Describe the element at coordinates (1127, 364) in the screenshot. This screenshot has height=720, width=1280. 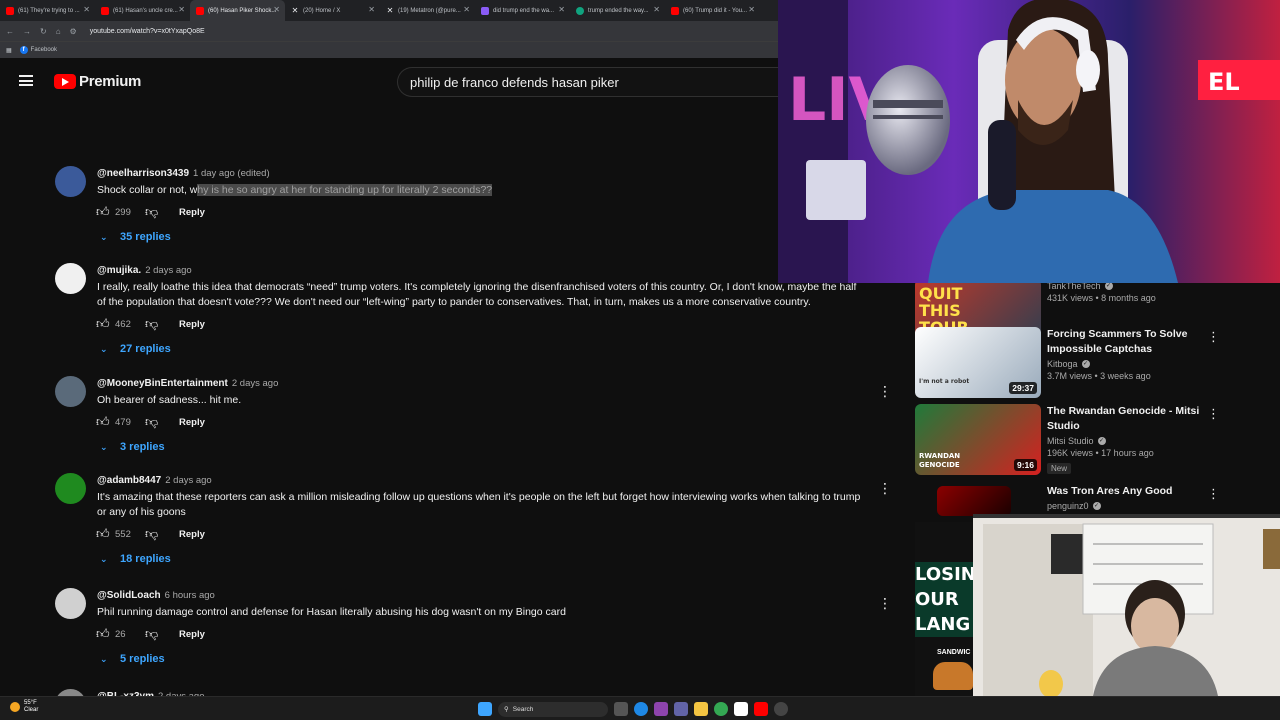
I see `channel-name: Kitboga ✓` at that location.